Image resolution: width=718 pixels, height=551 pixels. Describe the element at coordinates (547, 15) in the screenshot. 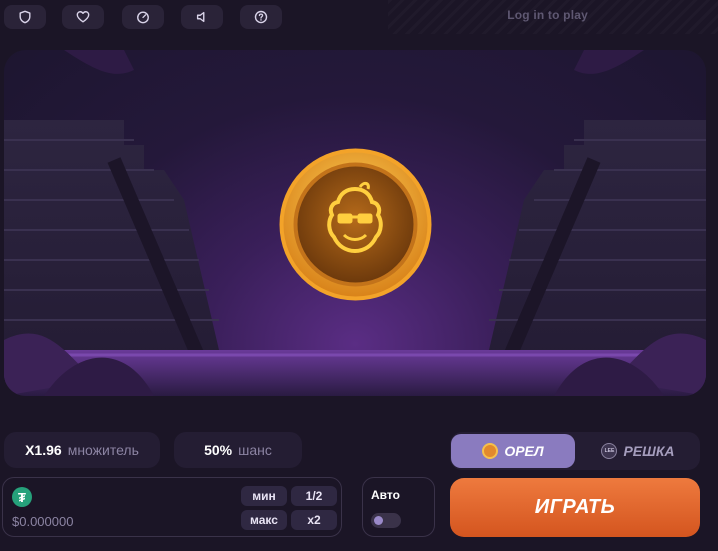

I see `login-link: Log in to play` at that location.